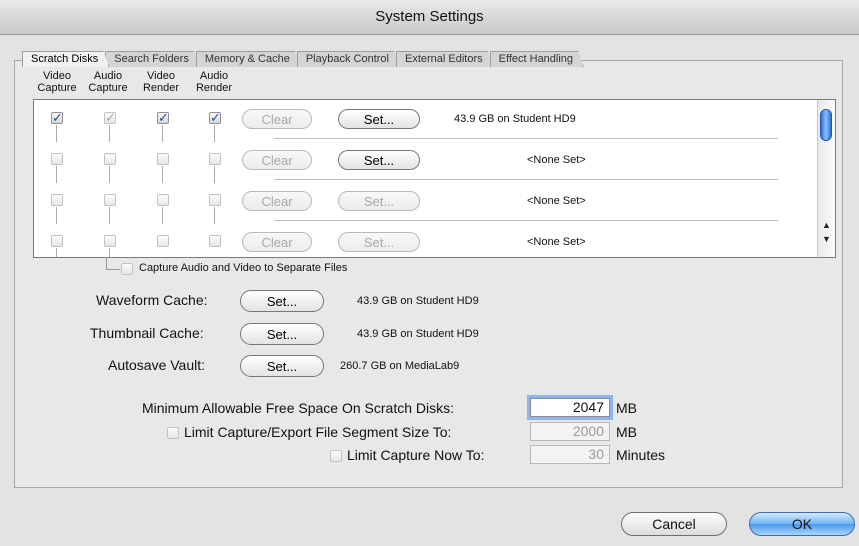 Image resolution: width=859 pixels, height=546 pixels. What do you see at coordinates (674, 524) in the screenshot?
I see `cancel-button: Cancel` at bounding box center [674, 524].